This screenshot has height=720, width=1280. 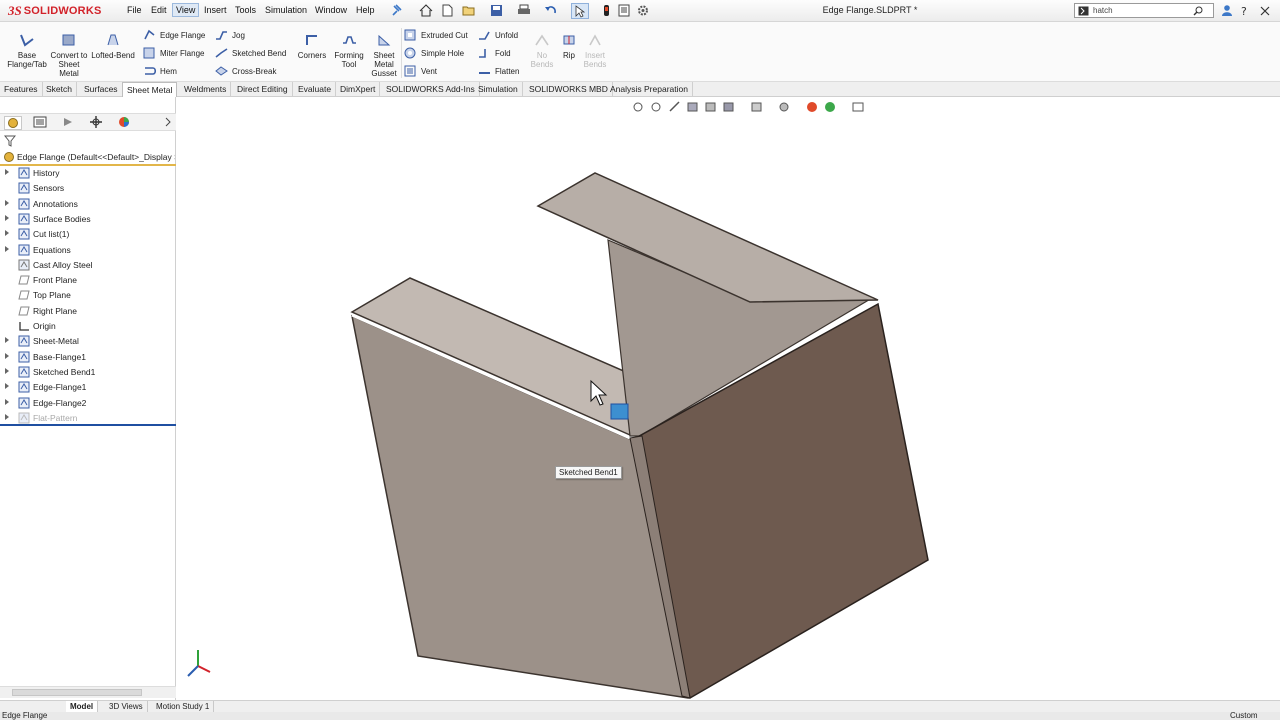 I want to click on gusset-button: Sheet Metal Gusset, so click(x=384, y=55).